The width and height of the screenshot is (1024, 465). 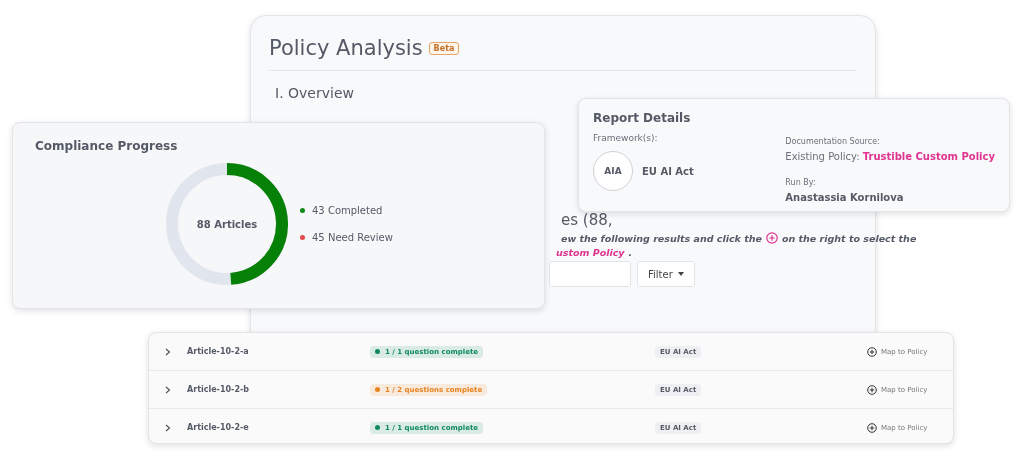 What do you see at coordinates (346, 48) in the screenshot?
I see `page-title: Policy Analysis` at bounding box center [346, 48].